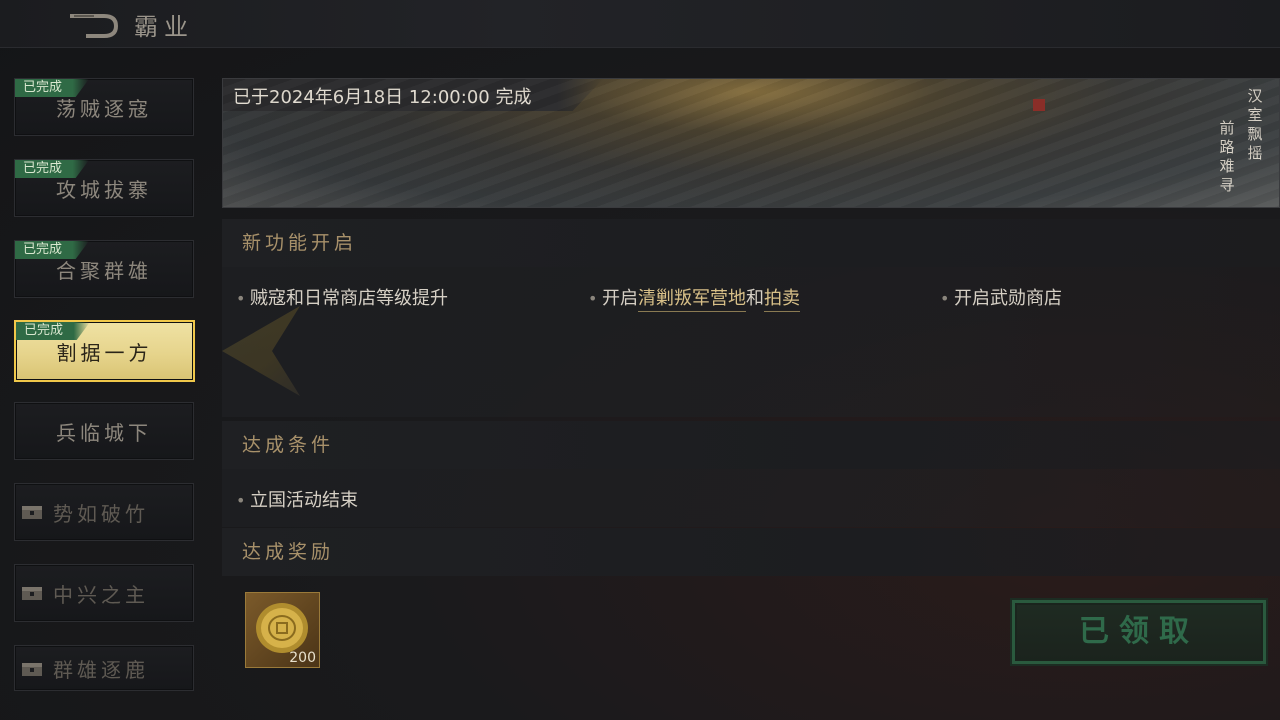 The image size is (1280, 720). What do you see at coordinates (640, 24) in the screenshot?
I see `top-bar: 霸业` at bounding box center [640, 24].